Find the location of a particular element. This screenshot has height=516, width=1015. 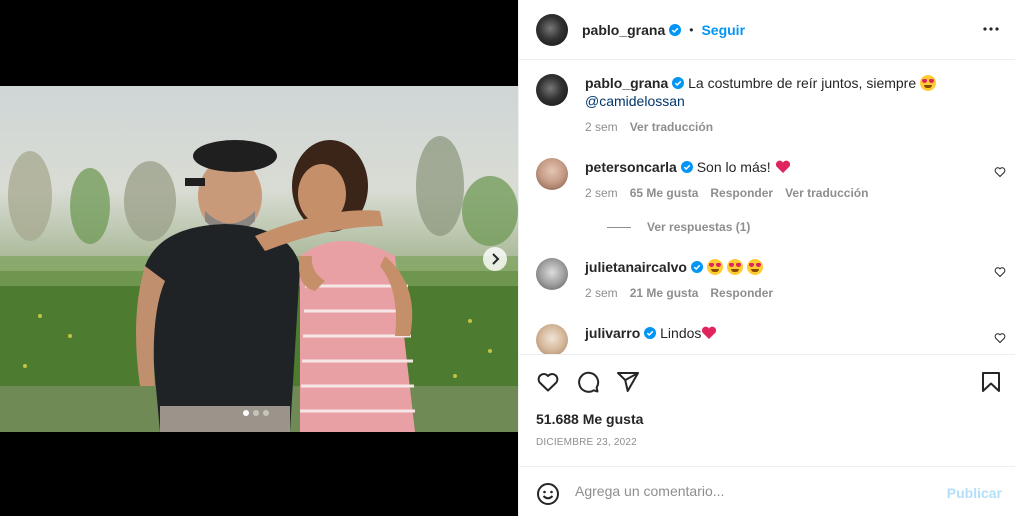

replies-divider is located at coordinates (619, 227).